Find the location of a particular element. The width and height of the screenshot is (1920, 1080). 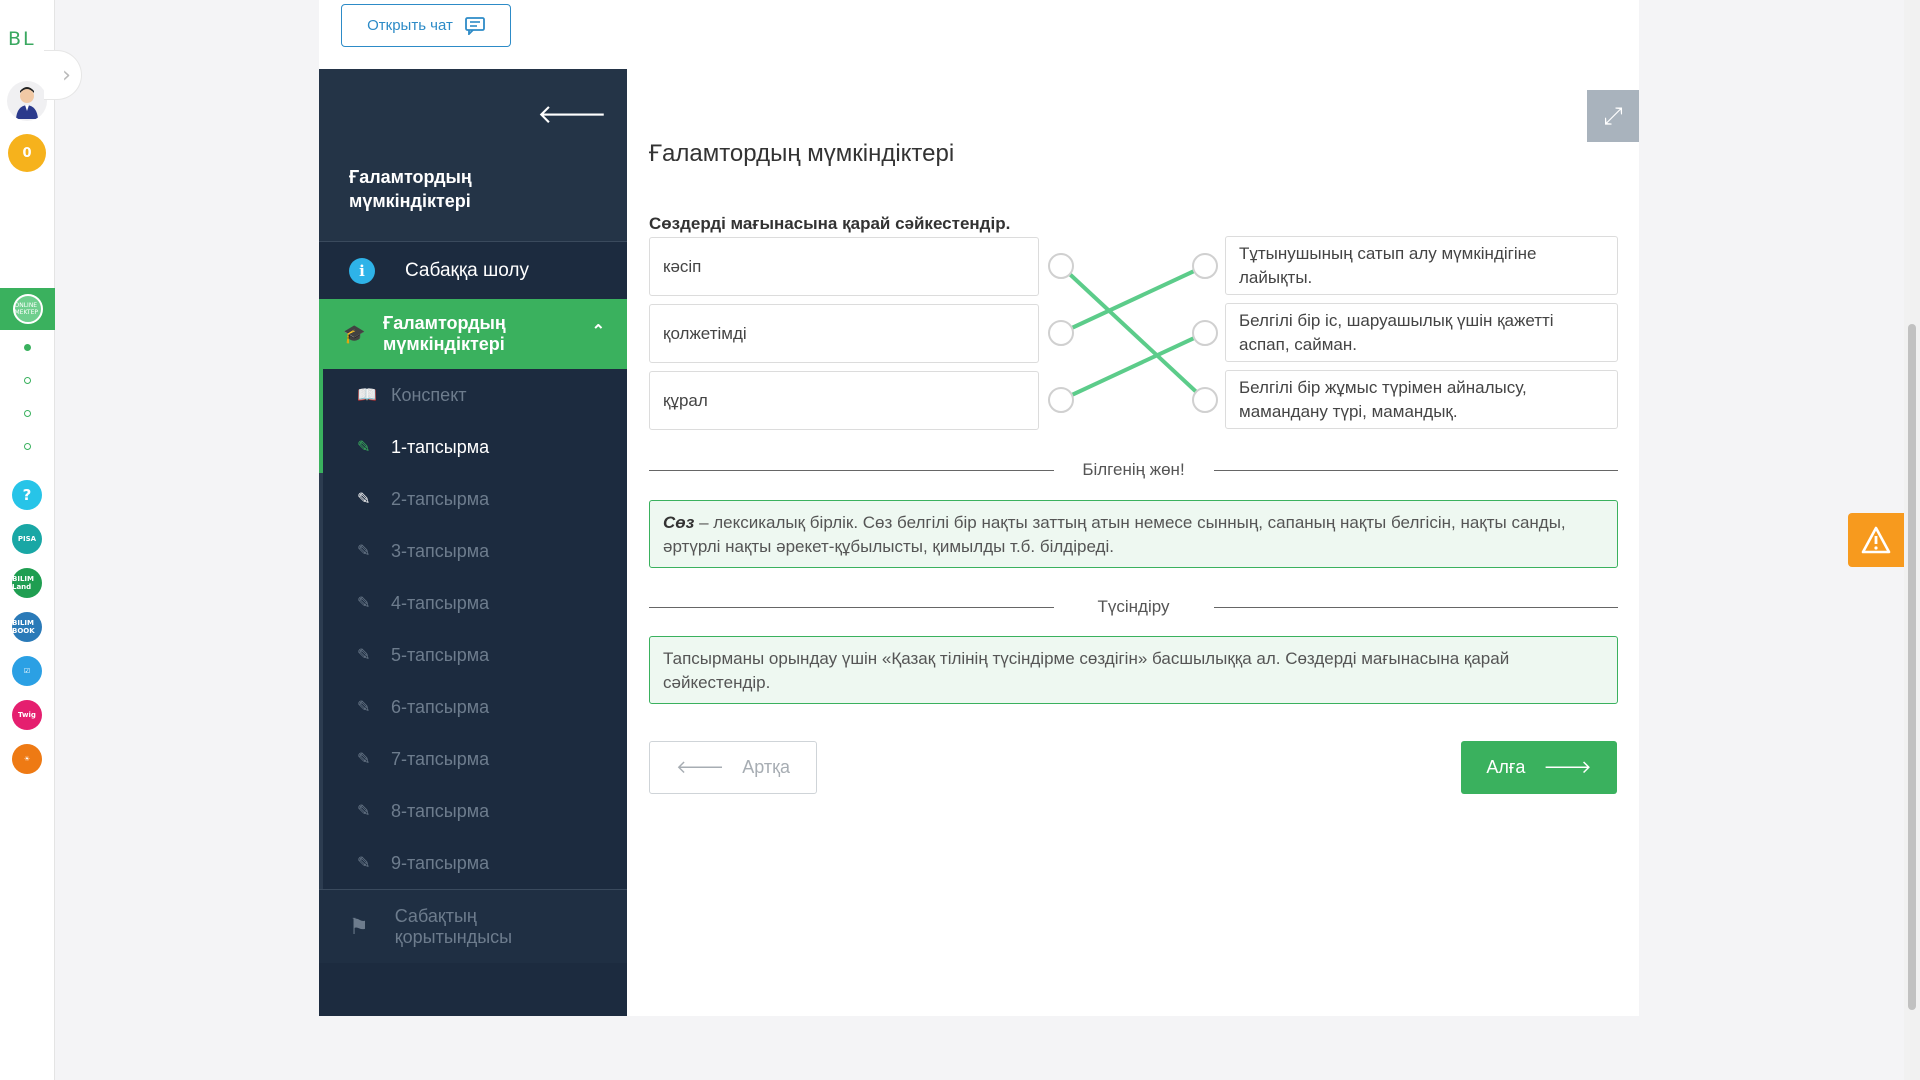

sidebar-item-label: 8-тапсырма is located at coordinates (440, 810).